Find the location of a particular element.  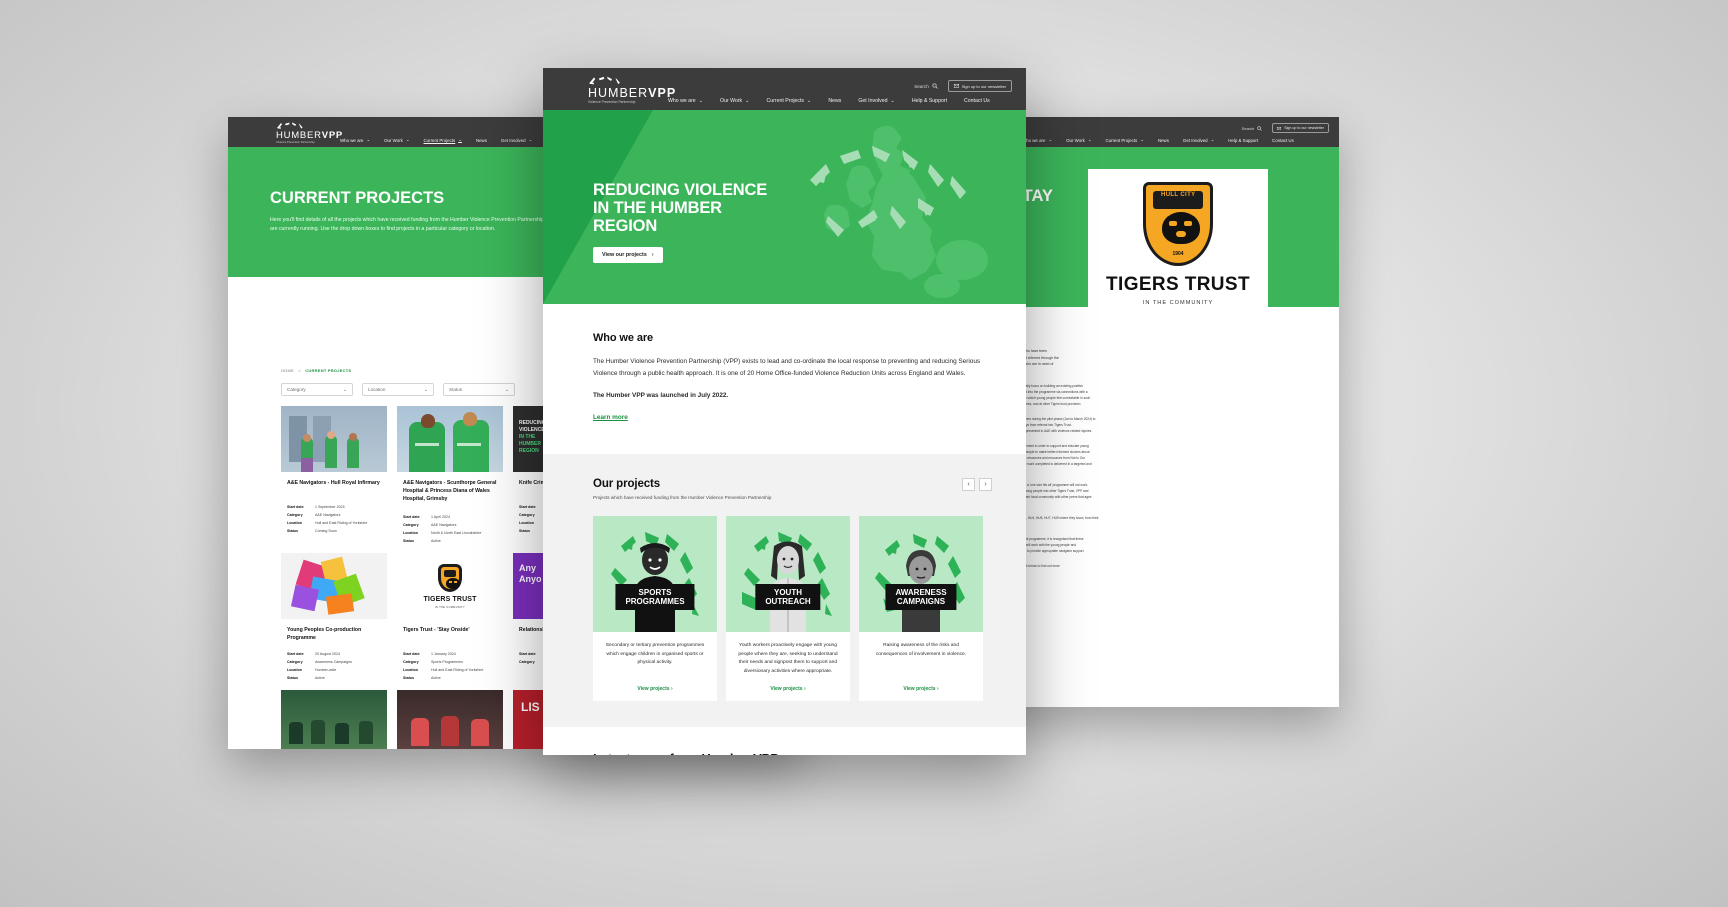

project-card-image: TIGERS TRUST IN THE COMMUNITY is located at coordinates (450, 586).